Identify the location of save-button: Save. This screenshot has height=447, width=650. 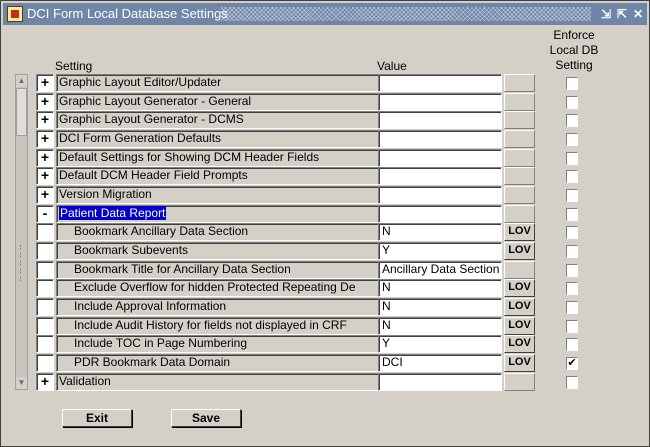
(206, 418).